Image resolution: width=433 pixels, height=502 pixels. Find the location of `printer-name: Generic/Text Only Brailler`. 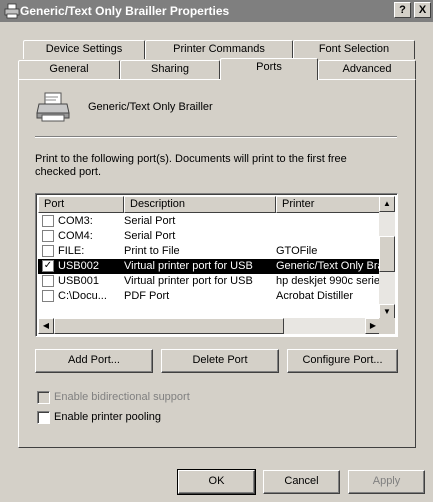

printer-name: Generic/Text Only Brailler is located at coordinates (150, 107).